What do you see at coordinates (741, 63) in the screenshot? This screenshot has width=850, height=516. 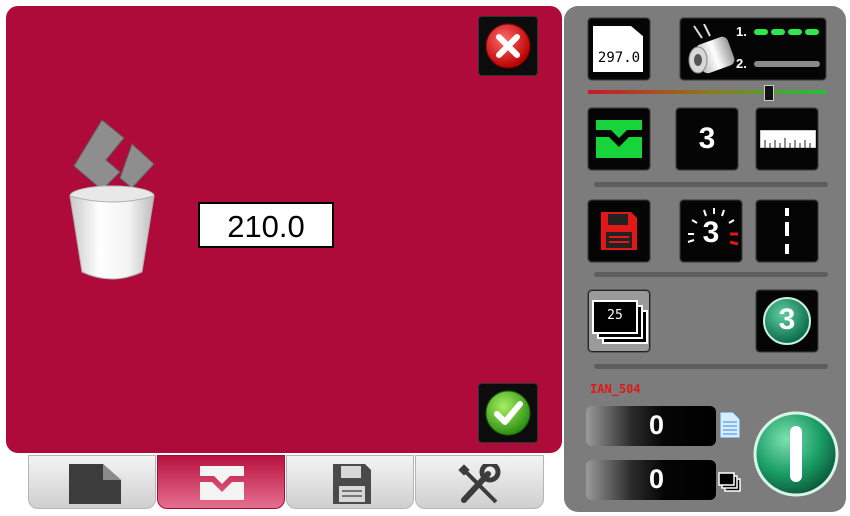 I see `roller-line-2-label: 2.` at bounding box center [741, 63].